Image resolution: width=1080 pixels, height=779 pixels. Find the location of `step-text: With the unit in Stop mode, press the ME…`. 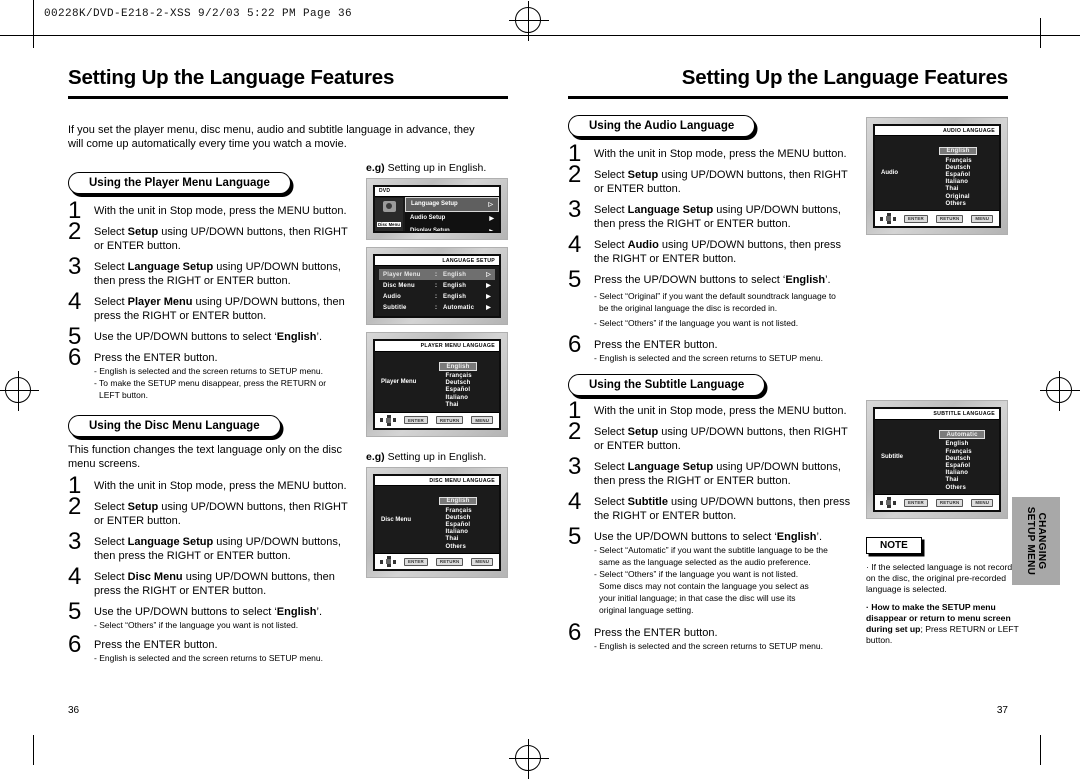

step-text: With the unit in Stop mode, press the ME… is located at coordinates (220, 210).